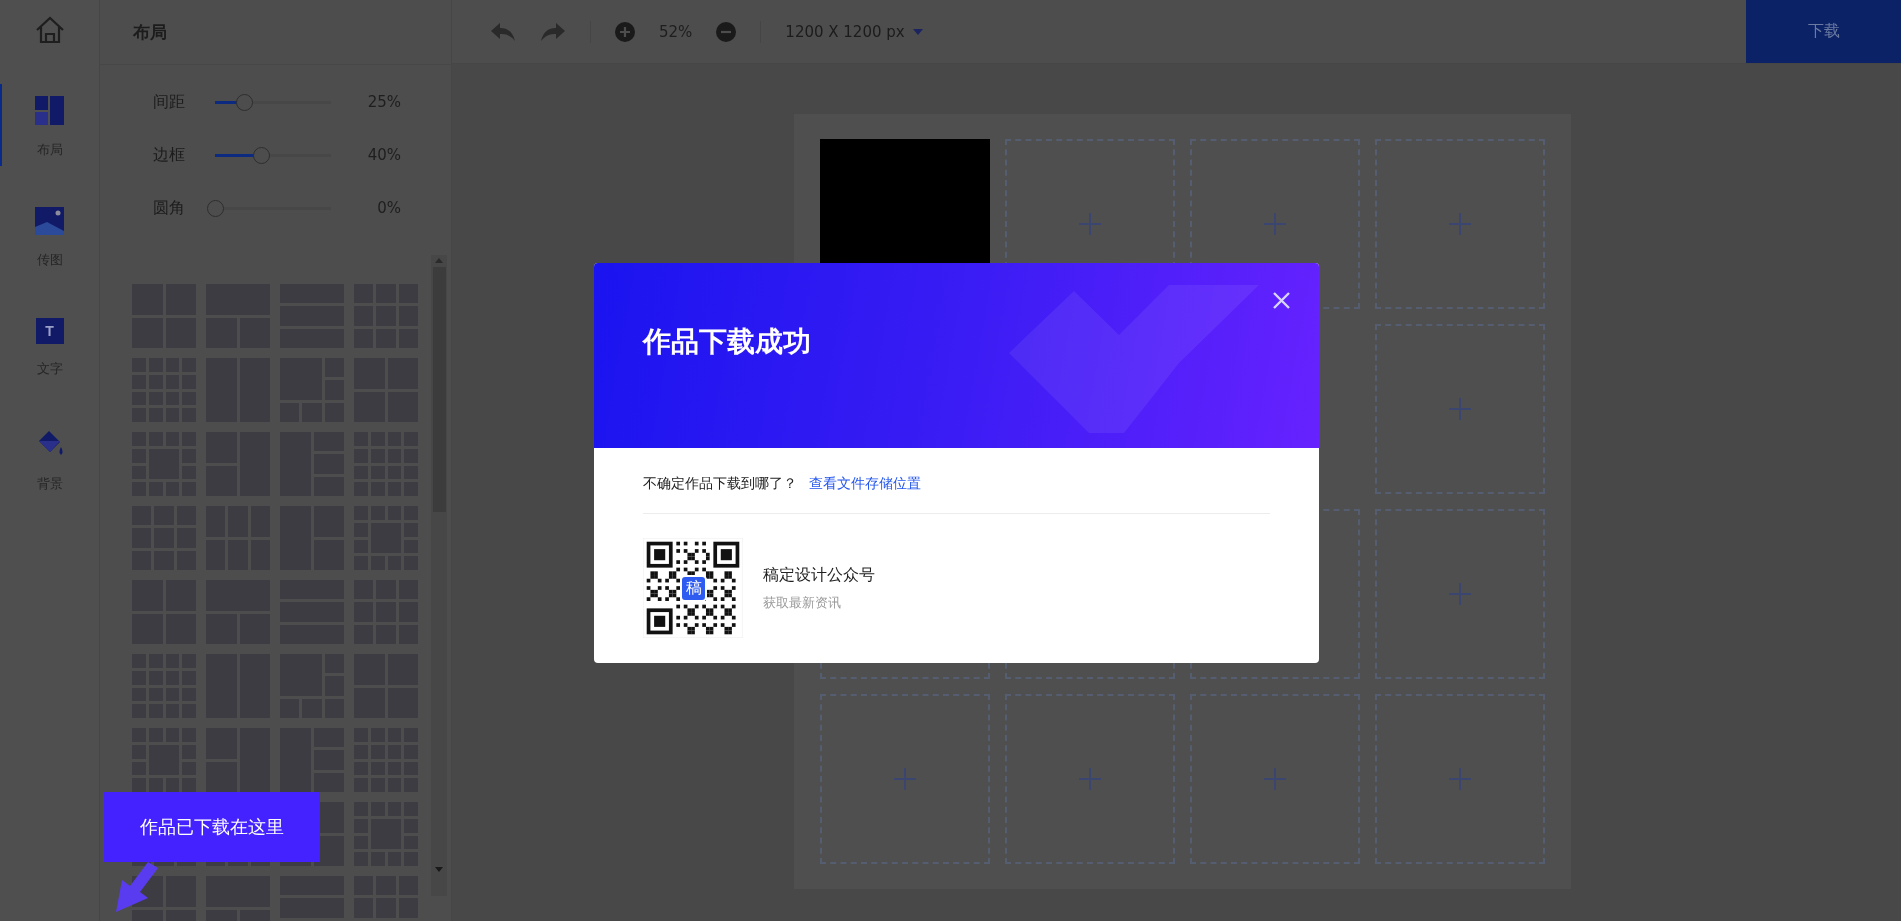 Image resolution: width=1901 pixels, height=921 pixels. I want to click on home-icon, so click(49, 30).